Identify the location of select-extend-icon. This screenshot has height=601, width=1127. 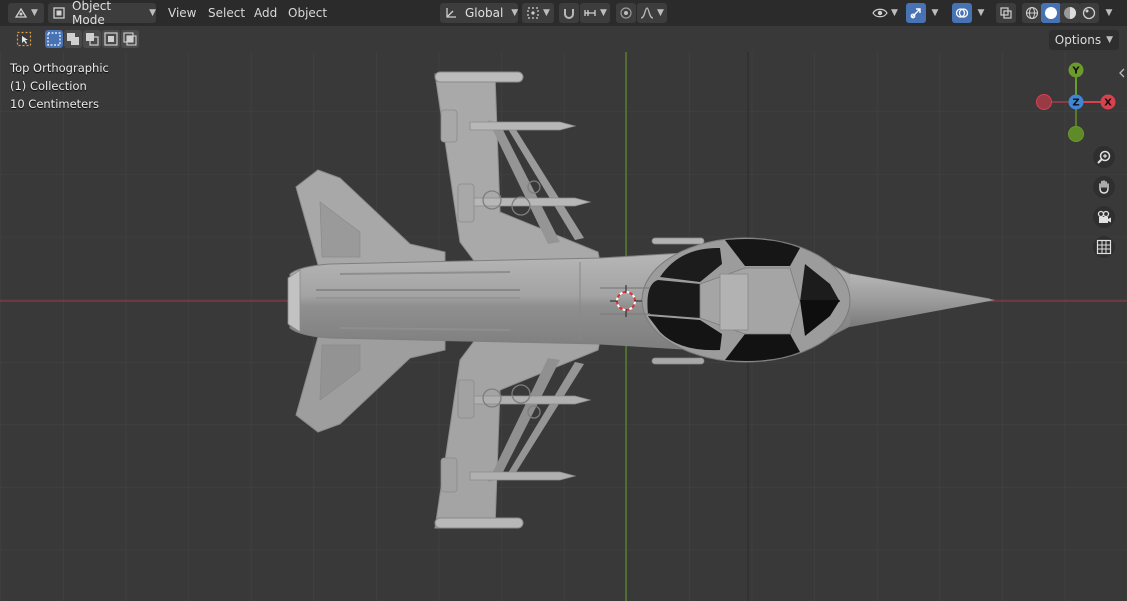
(73, 39).